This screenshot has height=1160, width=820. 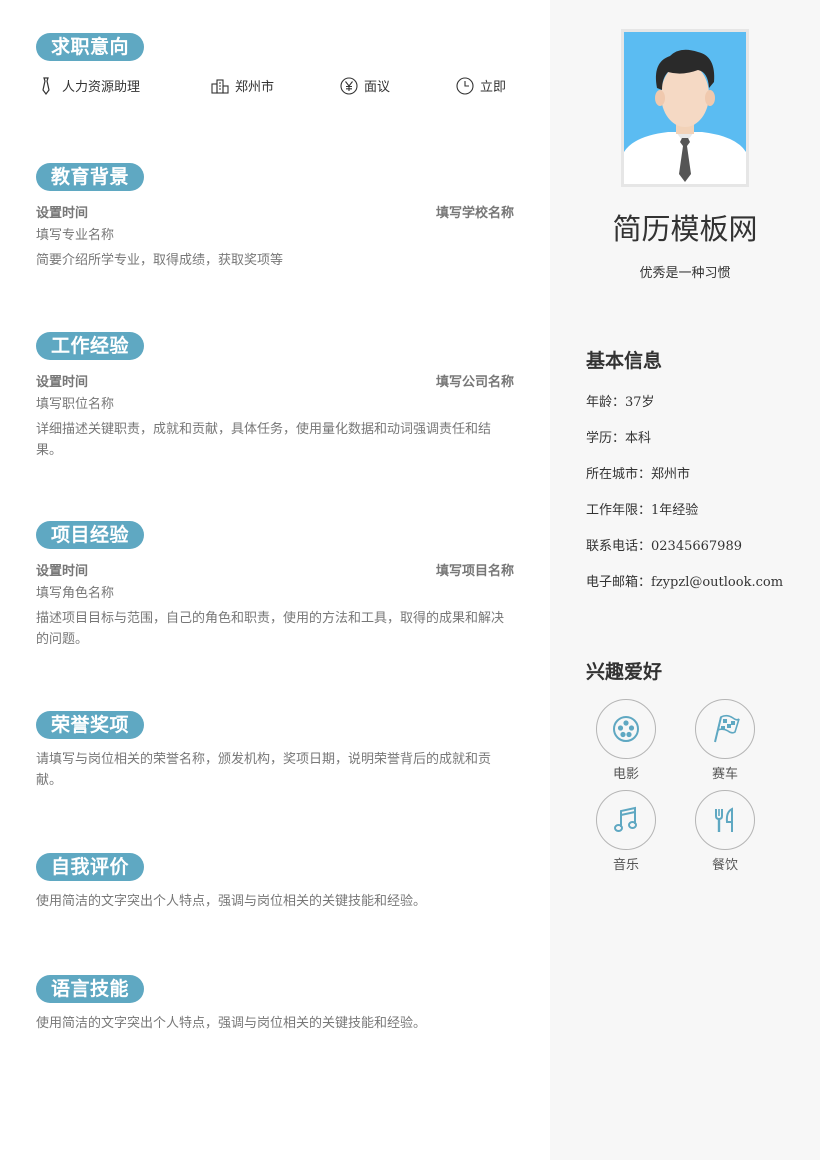 What do you see at coordinates (276, 86) in the screenshot?
I see `job-intent-row: 人力资源助理 郑州市 面议 立即` at bounding box center [276, 86].